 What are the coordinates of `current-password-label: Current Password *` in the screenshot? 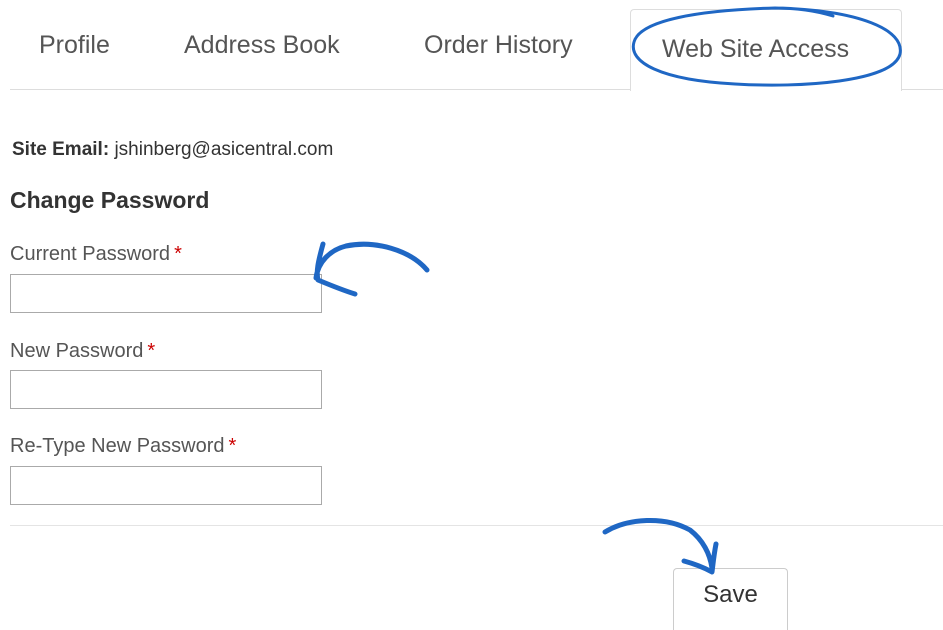 It's located at (96, 254).